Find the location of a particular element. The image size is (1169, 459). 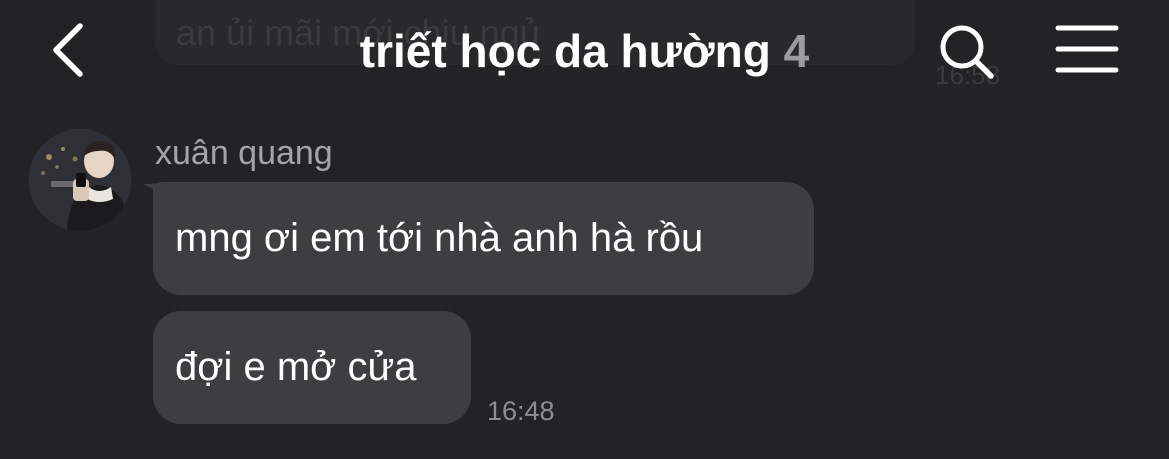

search-icon is located at coordinates (967, 52).